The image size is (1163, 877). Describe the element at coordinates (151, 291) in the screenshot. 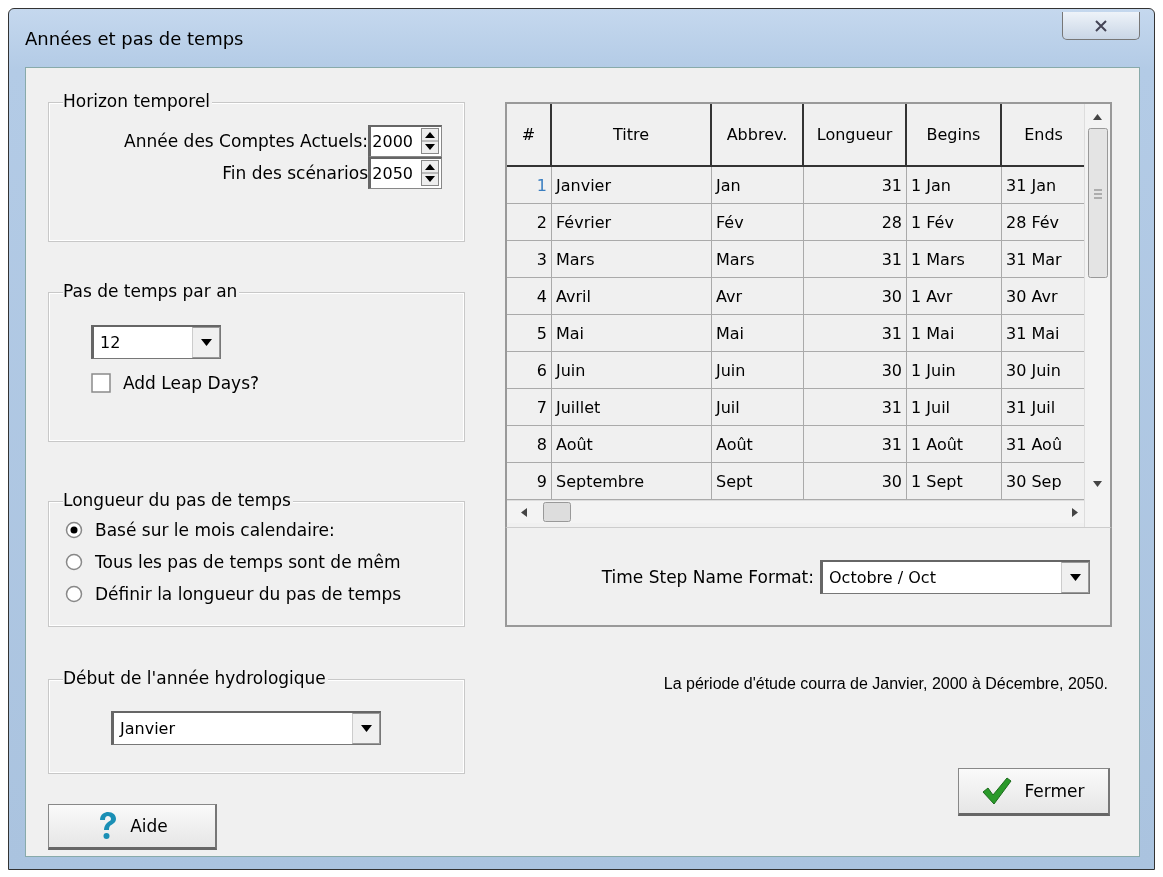

I see `group-title: Pas de temps par an` at that location.